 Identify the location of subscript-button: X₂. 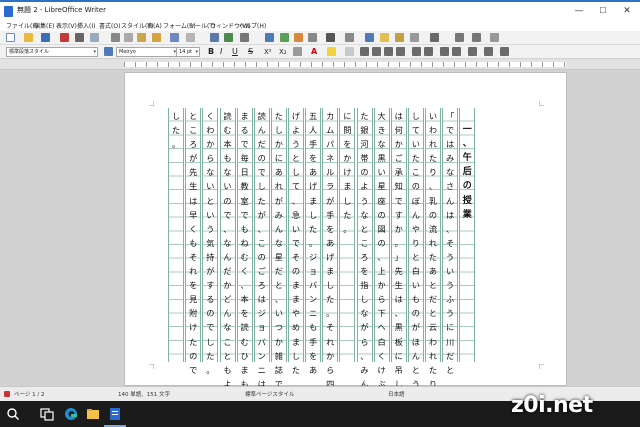
(283, 52).